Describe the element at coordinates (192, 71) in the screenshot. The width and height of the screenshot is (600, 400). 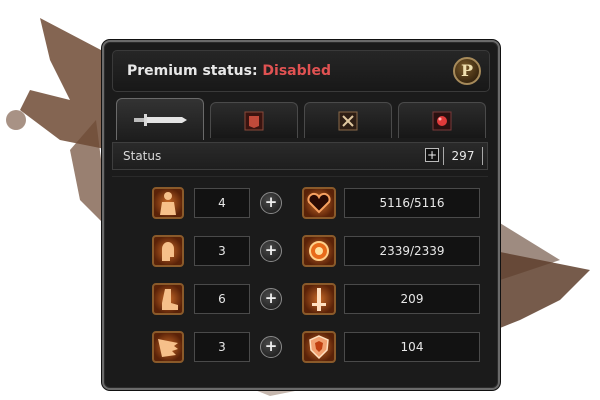
I see `premium-label: Premium status:` at that location.